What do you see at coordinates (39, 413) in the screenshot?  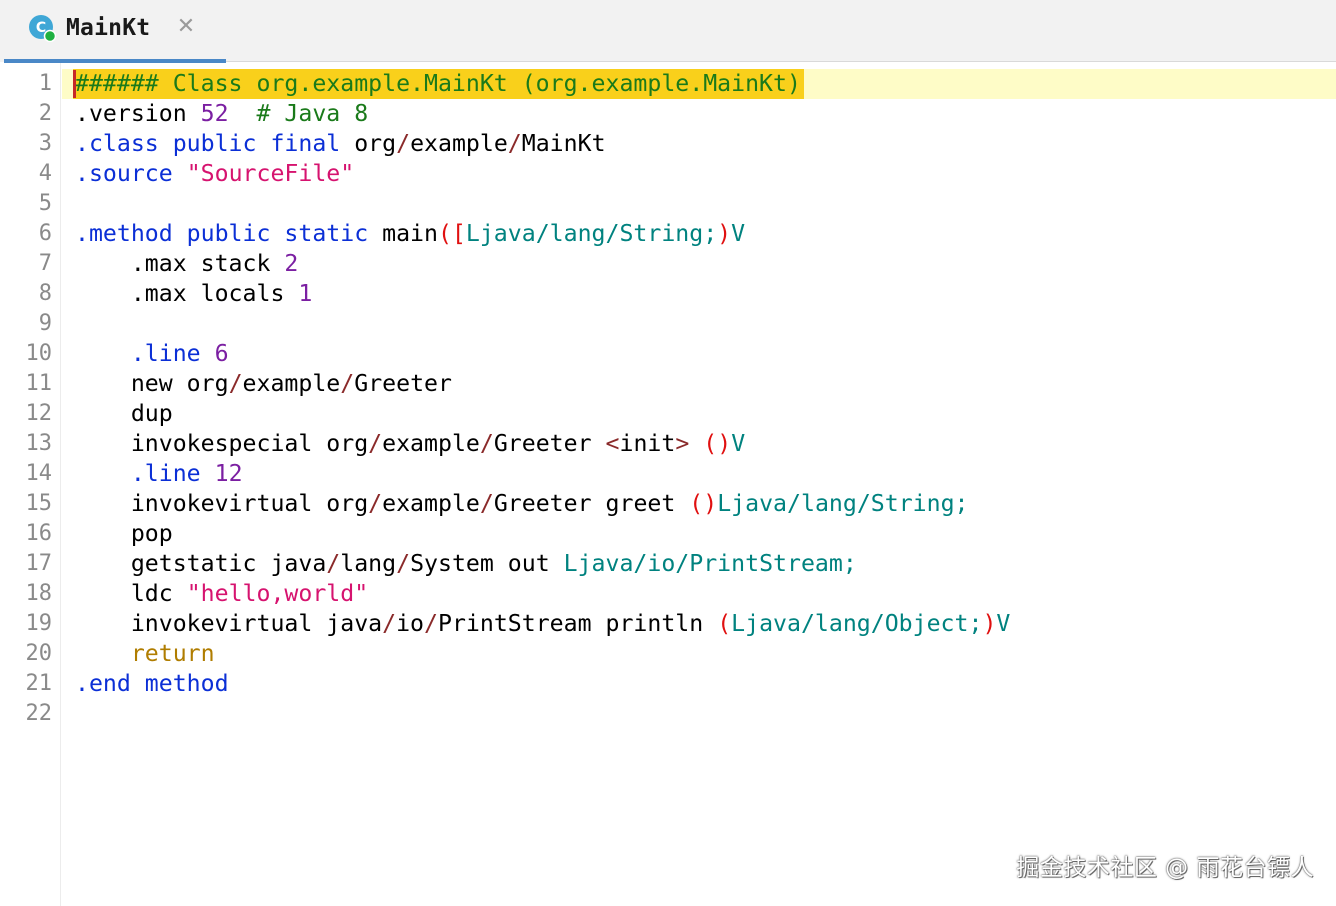 I see `line-number: 12` at bounding box center [39, 413].